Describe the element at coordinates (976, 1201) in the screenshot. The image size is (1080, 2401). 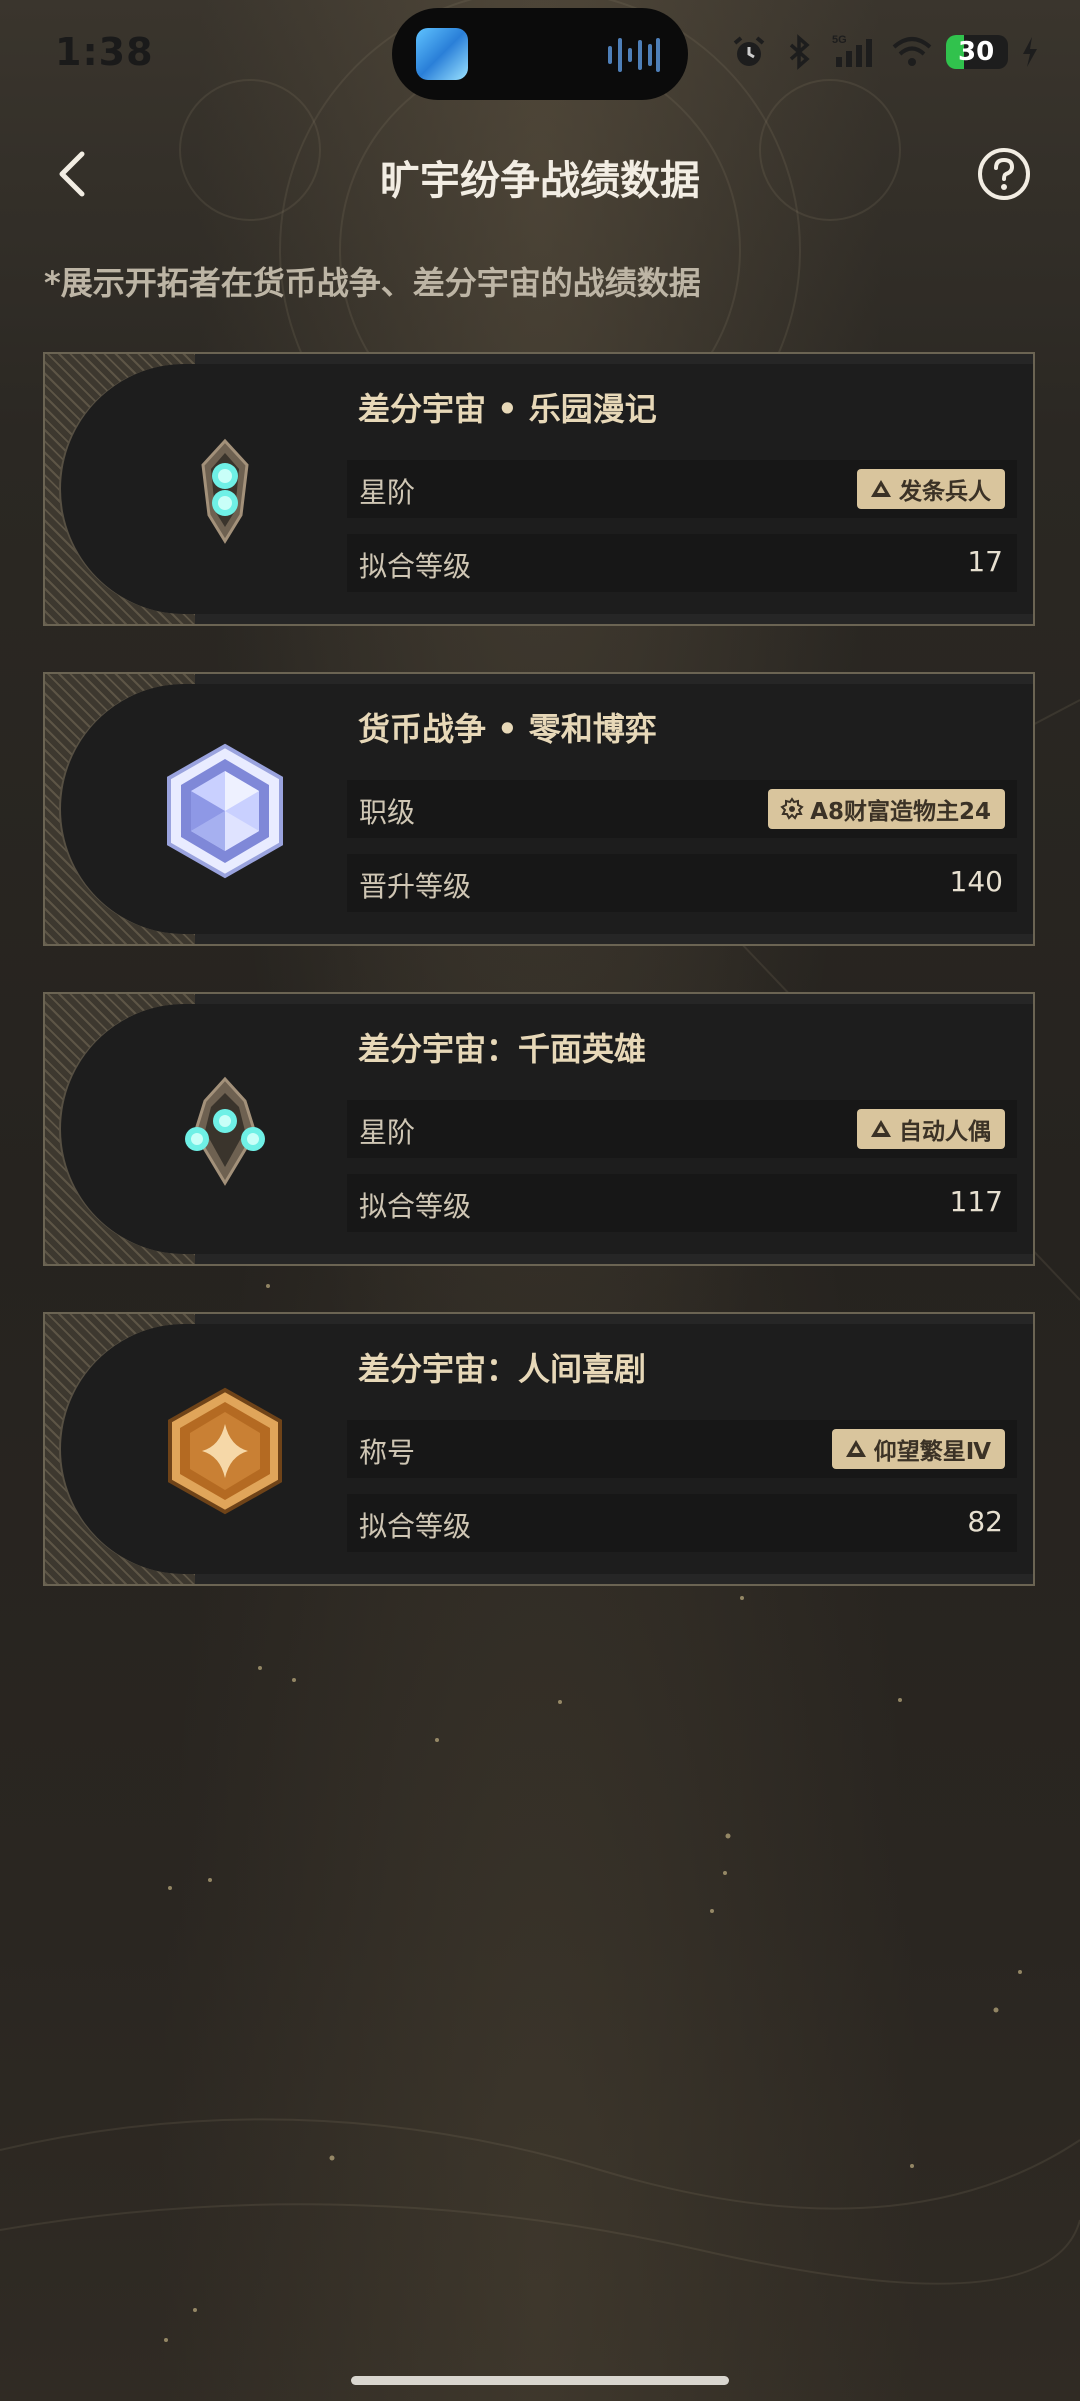
I see `stat-value: 117` at that location.